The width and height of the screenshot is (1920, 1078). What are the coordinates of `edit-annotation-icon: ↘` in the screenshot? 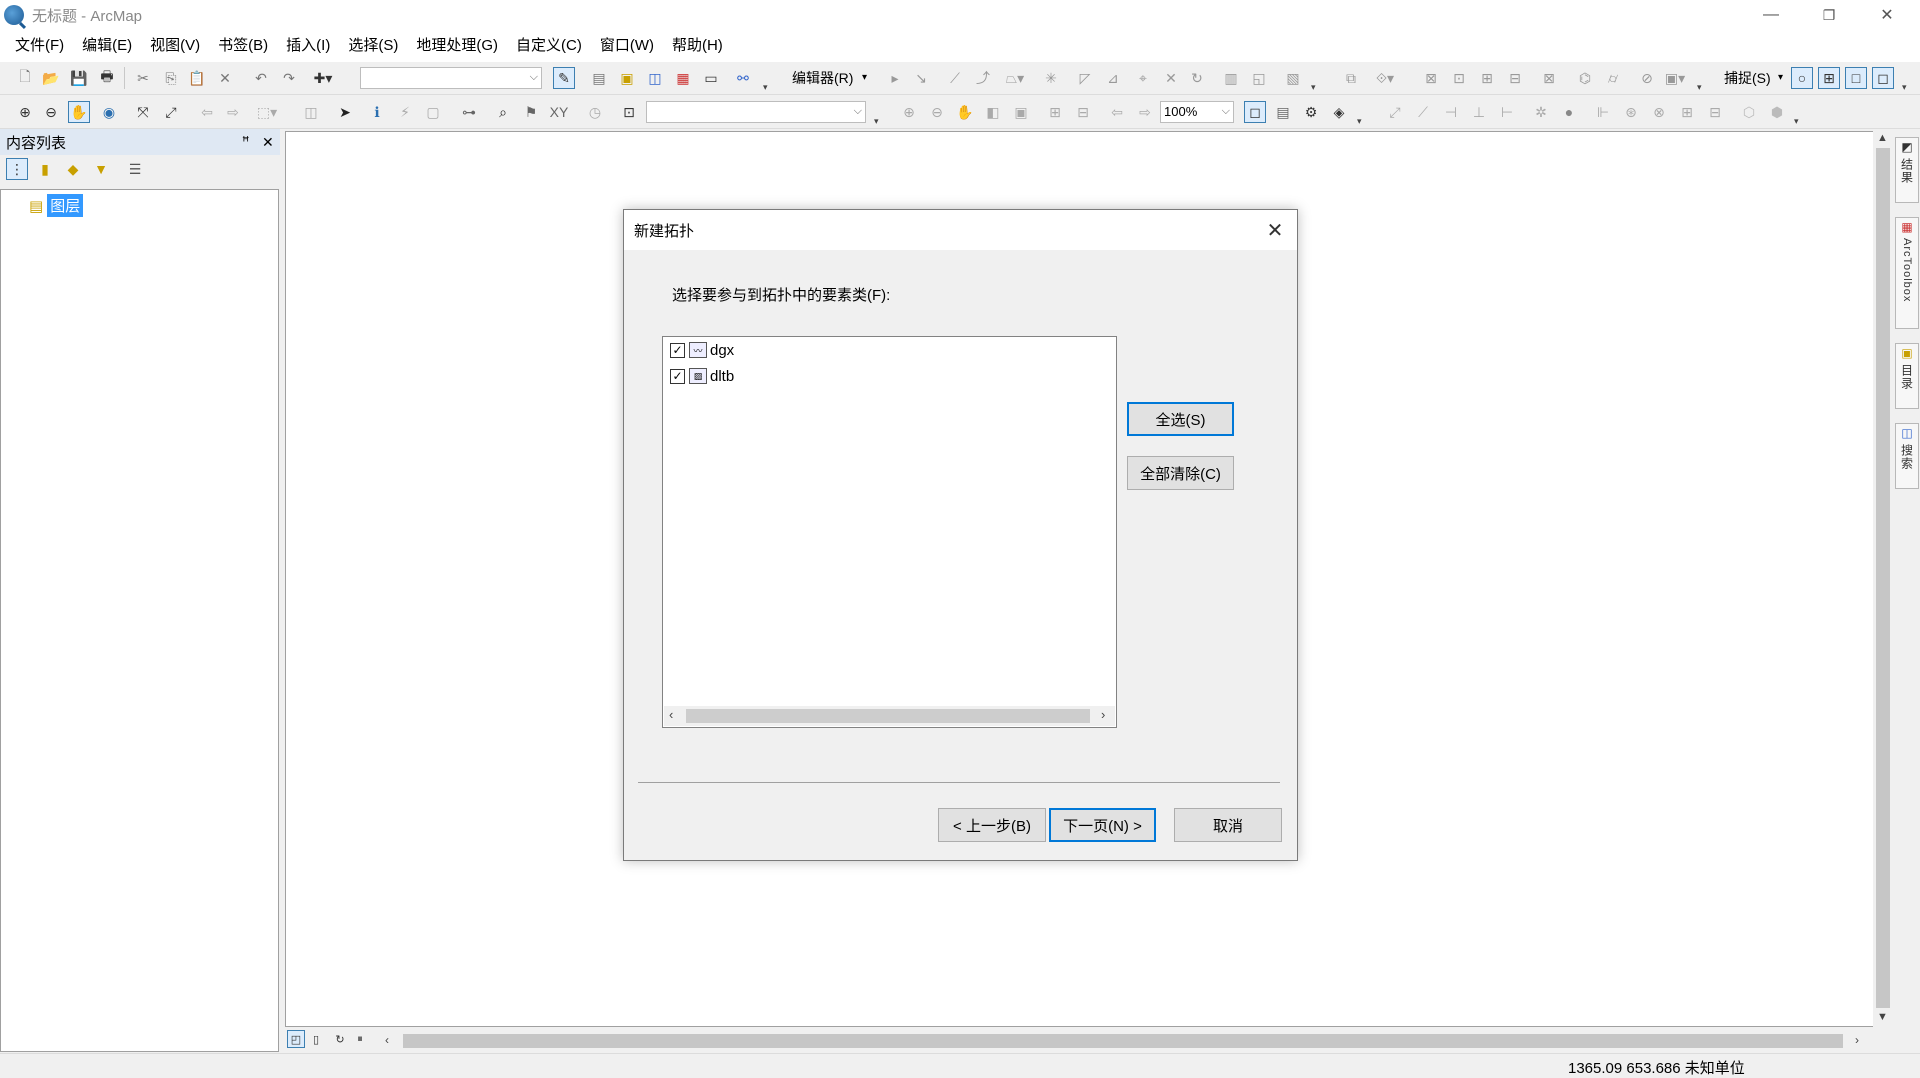 It's located at (921, 78).